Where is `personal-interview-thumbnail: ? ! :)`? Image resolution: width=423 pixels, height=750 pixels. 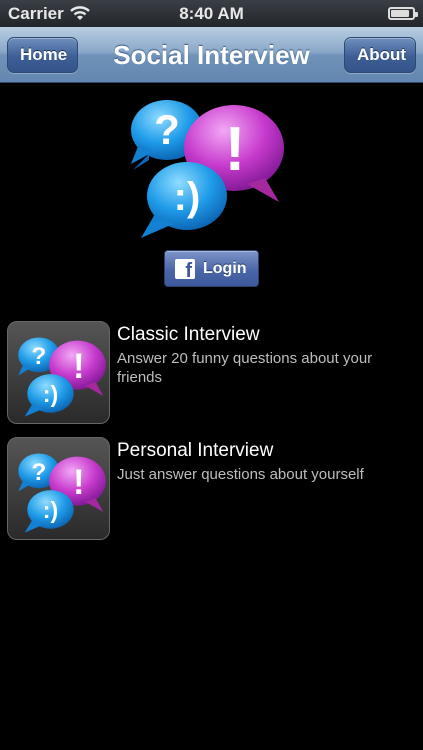 personal-interview-thumbnail: ? ! :) is located at coordinates (58, 488).